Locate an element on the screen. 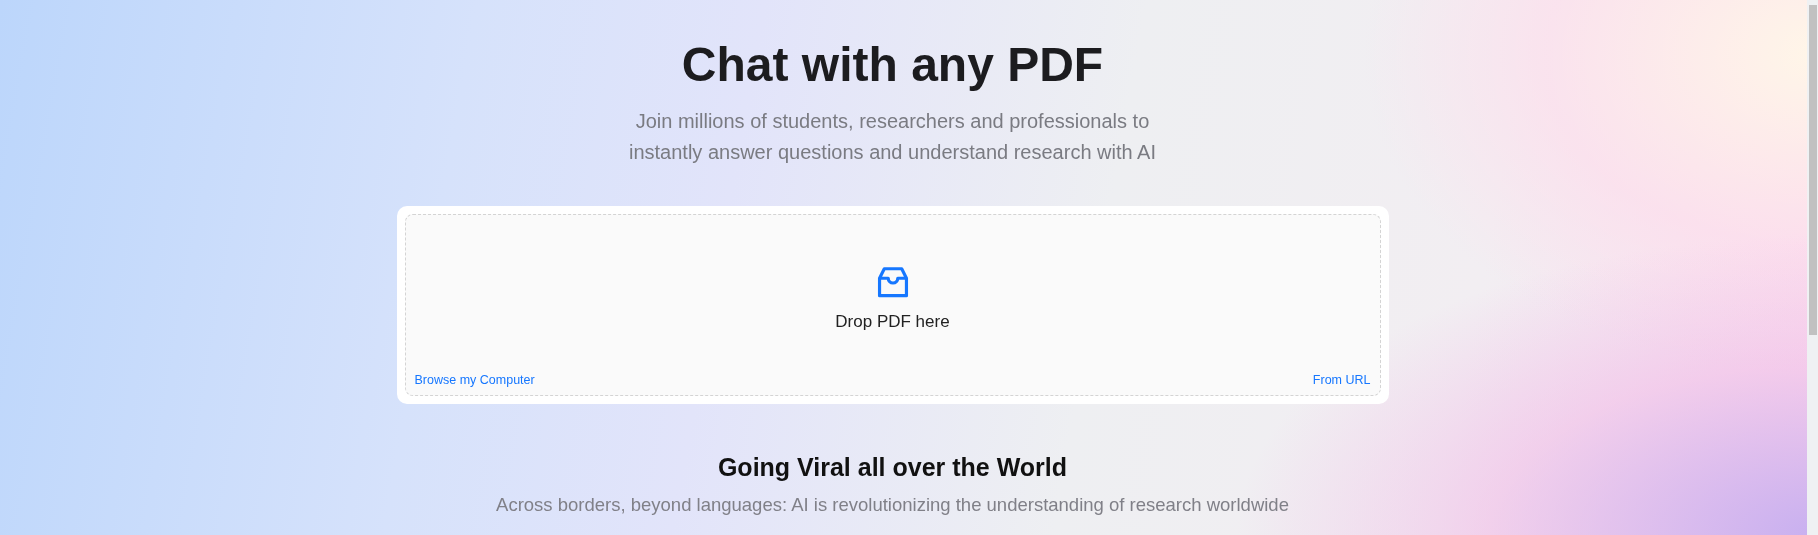 This screenshot has height=535, width=1818. page-subtitle: Join millions of students, researchers and professionals to instantly answer questions and understand research with AI is located at coordinates (892, 137).